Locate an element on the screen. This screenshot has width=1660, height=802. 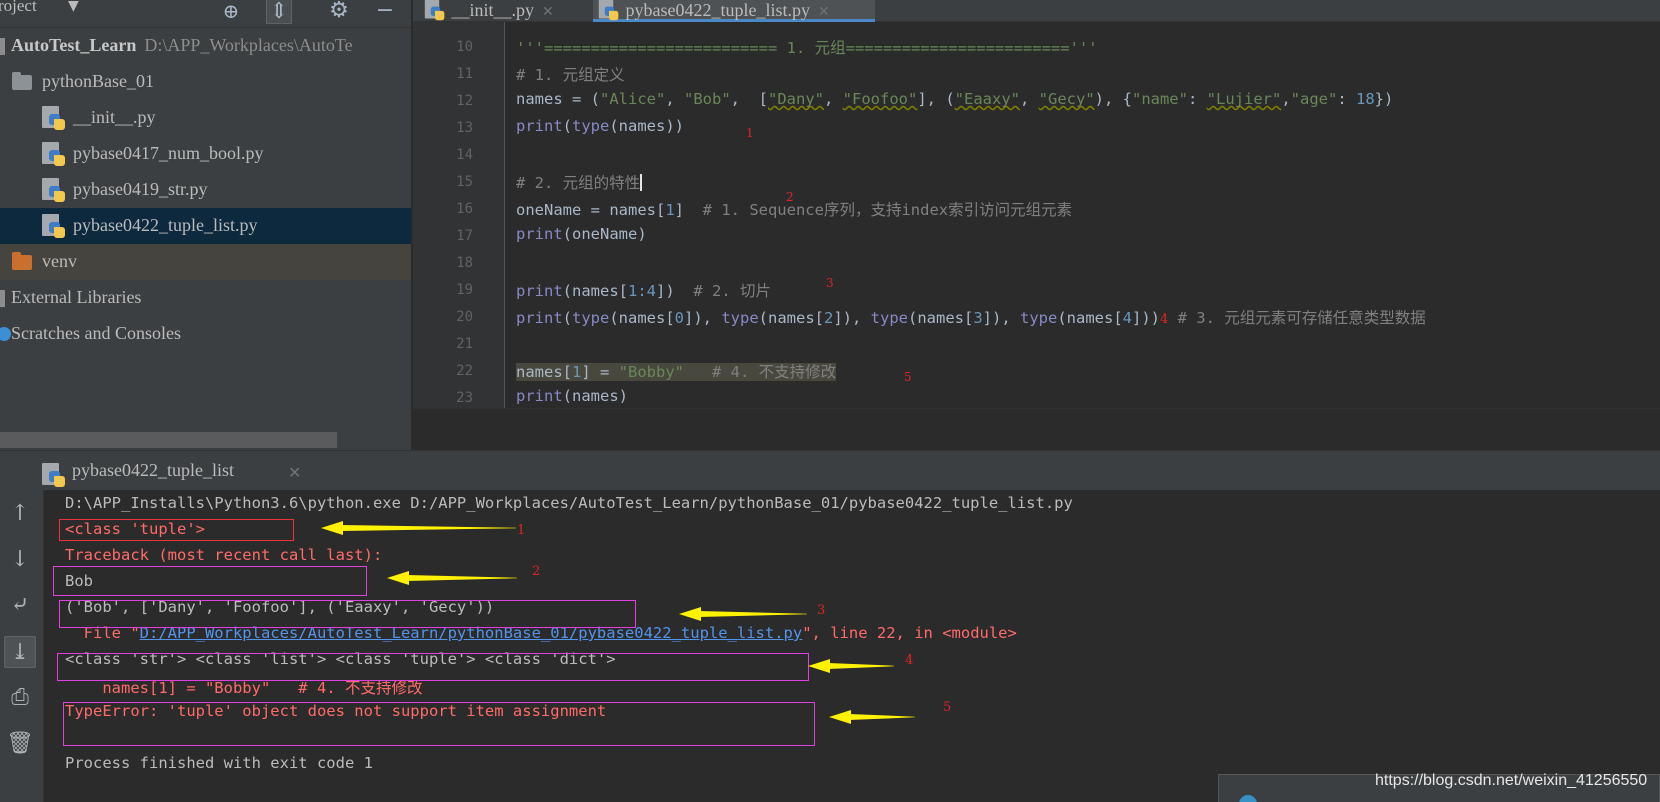
code-token: ]) is located at coordinates (675, 291).